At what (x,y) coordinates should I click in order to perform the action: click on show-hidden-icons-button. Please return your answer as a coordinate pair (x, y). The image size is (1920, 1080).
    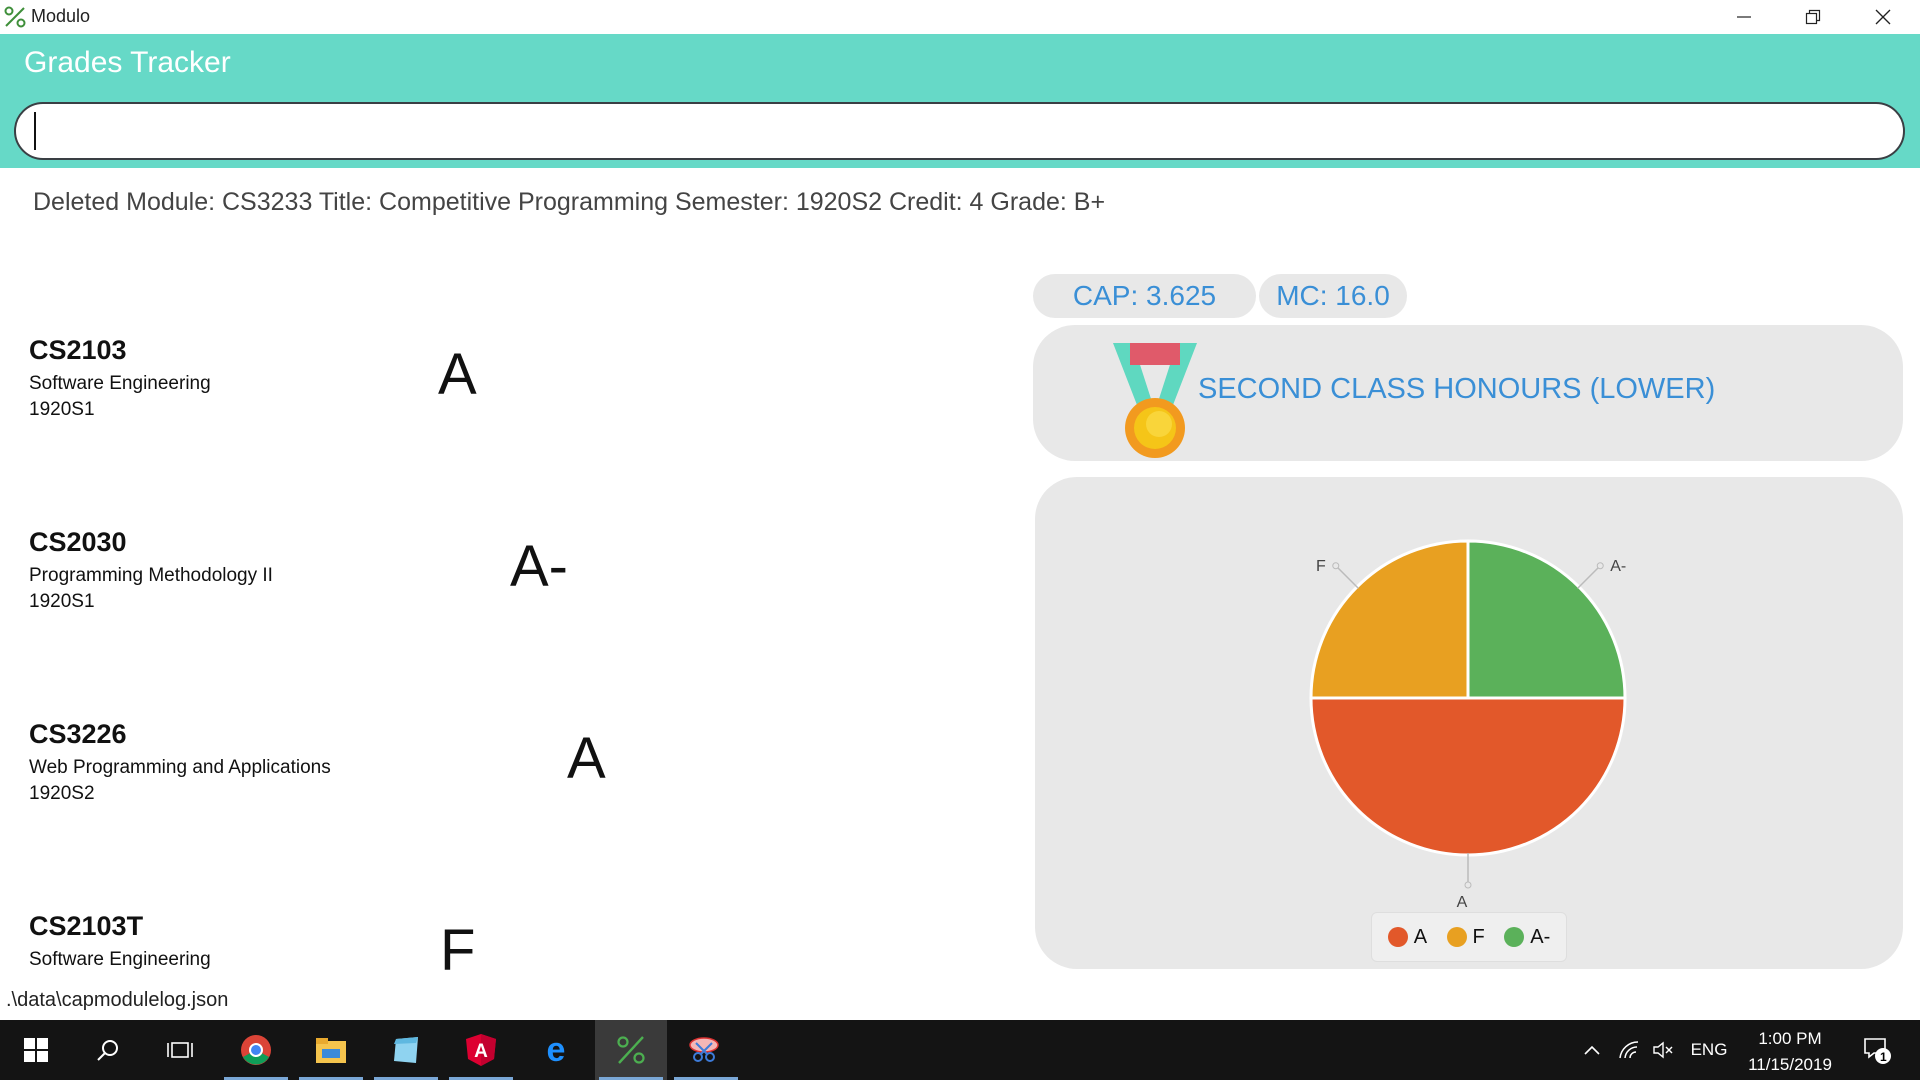
    Looking at the image, I should click on (1592, 1050).